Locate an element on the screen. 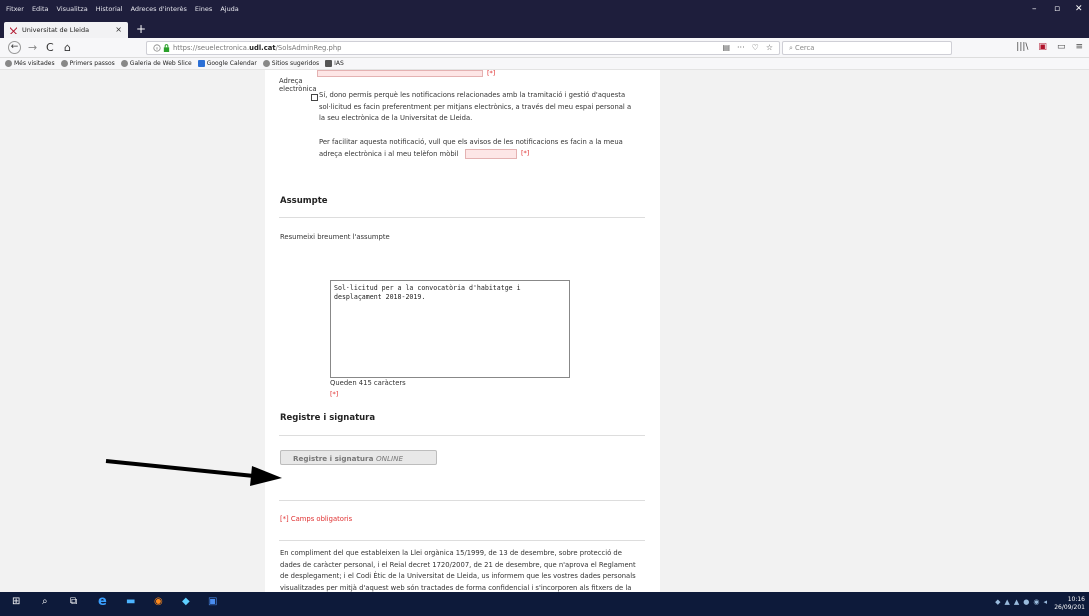 Image resolution: width=1089 pixels, height=616 pixels. bookmark-sitios-sugeridos: Sitios sugeridos is located at coordinates (291, 63).